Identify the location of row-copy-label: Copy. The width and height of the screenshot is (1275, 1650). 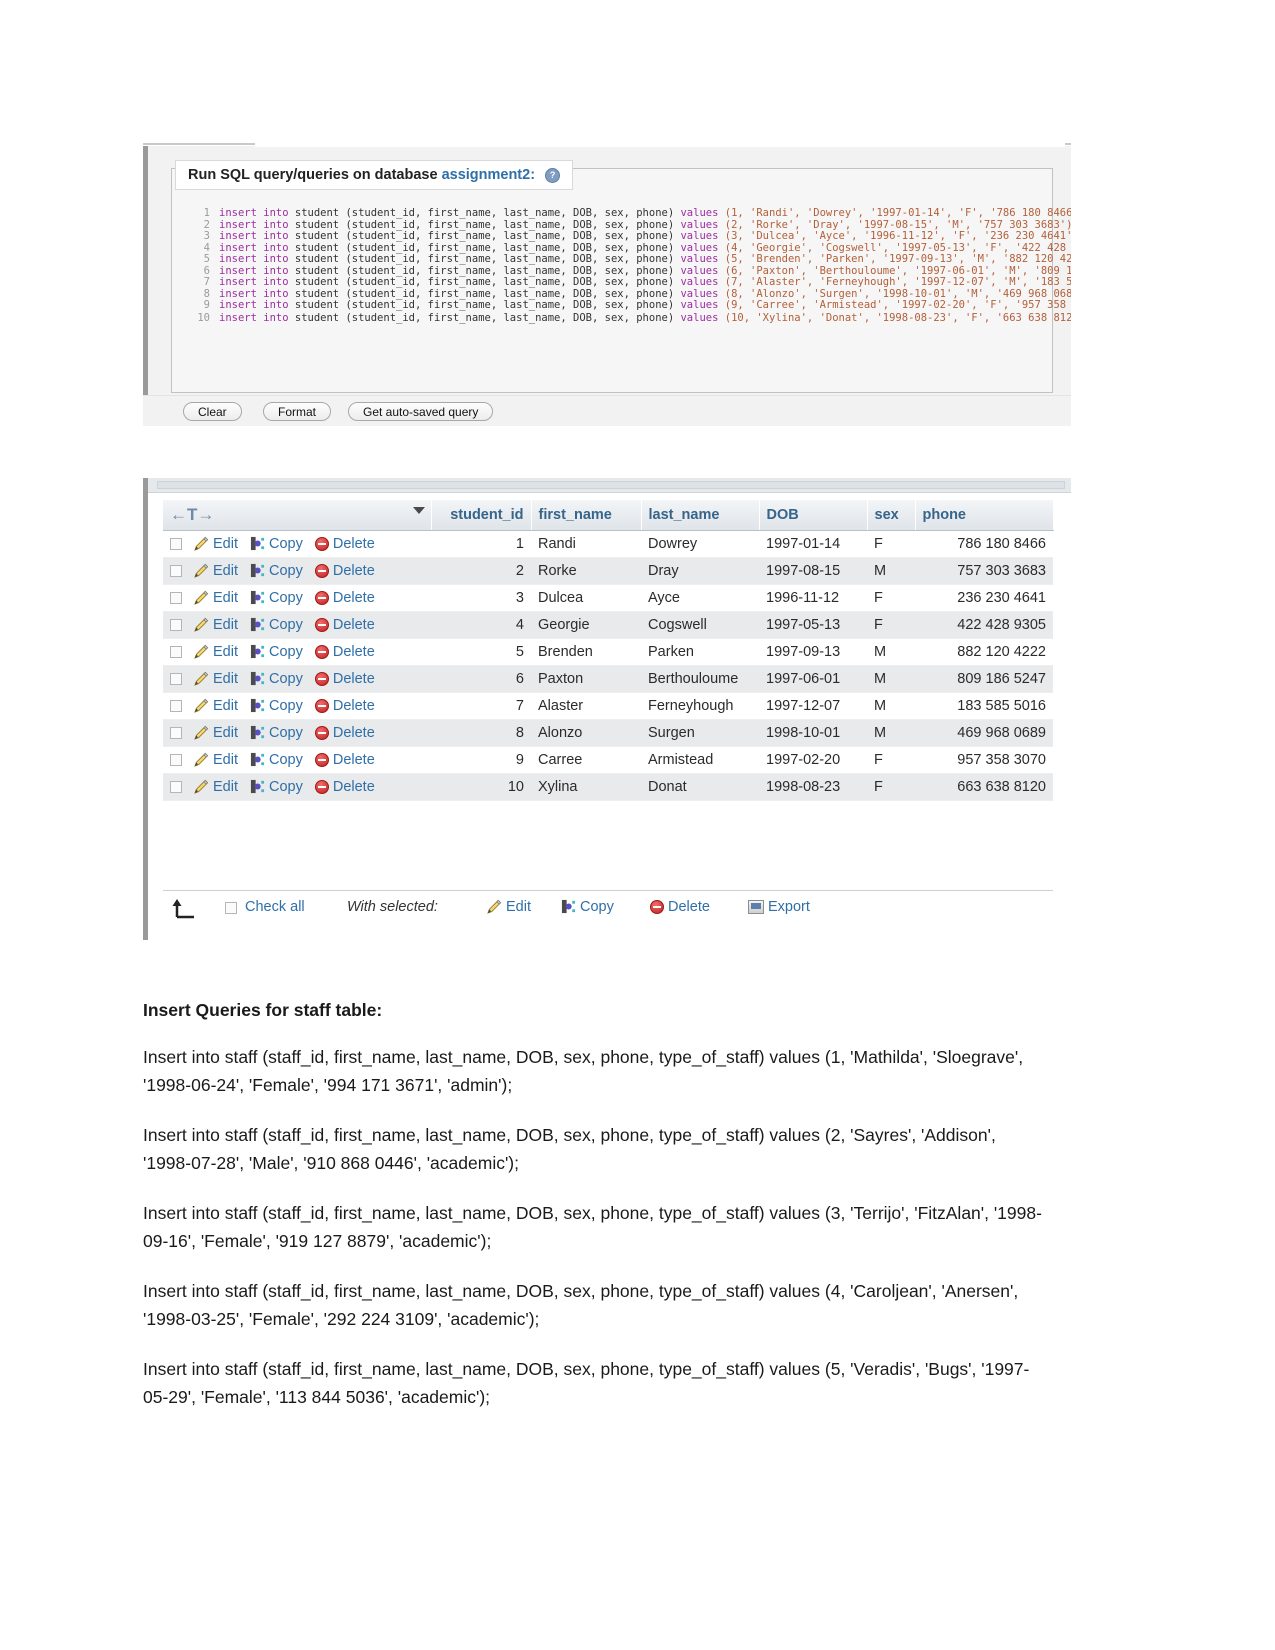
(286, 544).